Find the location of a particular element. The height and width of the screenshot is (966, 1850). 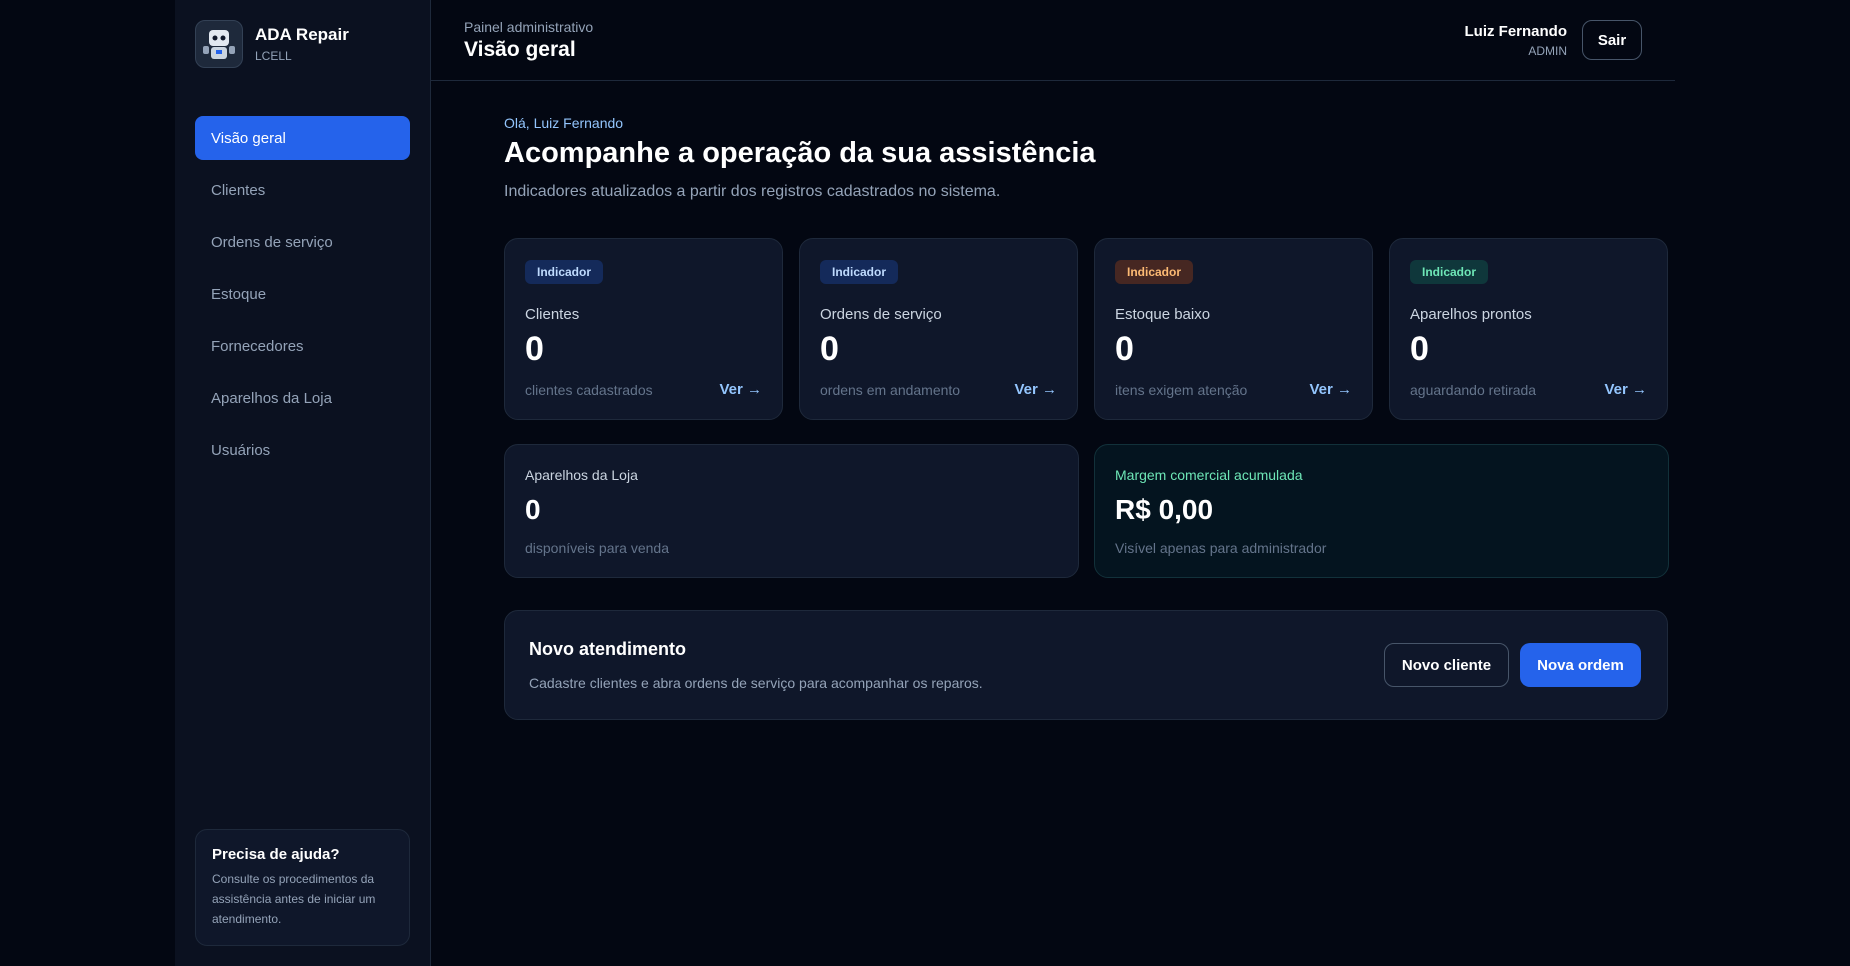

new-client-button: Novo cliente is located at coordinates (1446, 665).